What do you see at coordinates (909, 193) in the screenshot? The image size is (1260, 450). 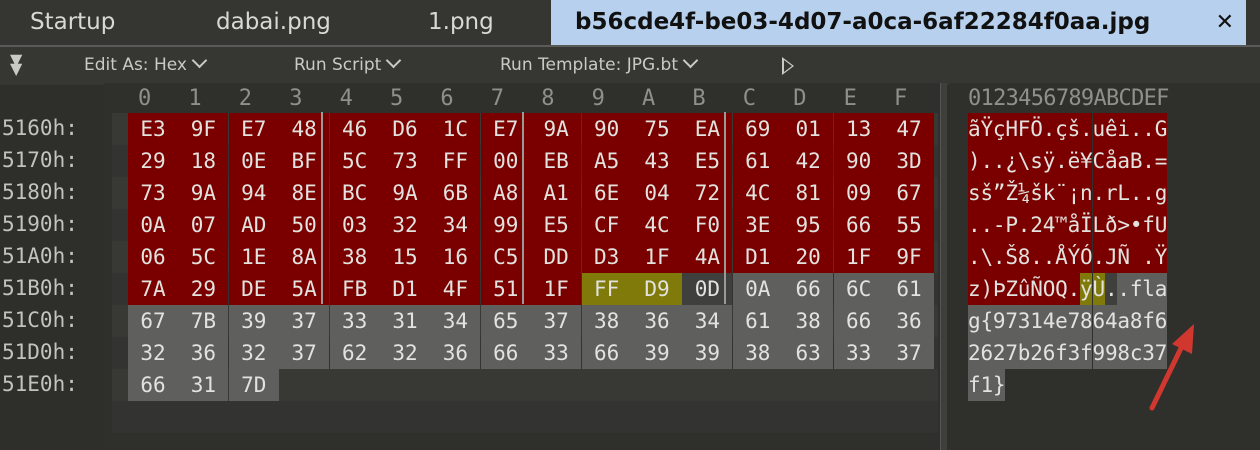 I see `hex-byte: 67` at bounding box center [909, 193].